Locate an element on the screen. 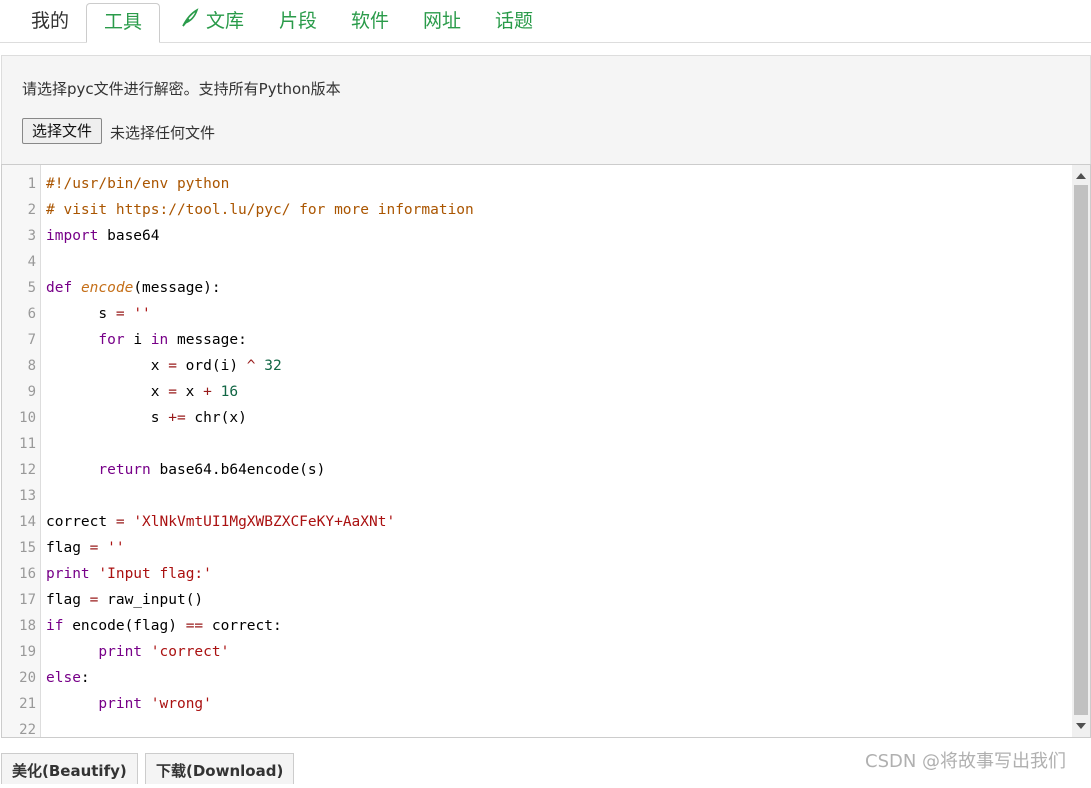 Image resolution: width=1091 pixels, height=788 pixels. code-text: correct = 'XlNkVmtUI1MgXWBZXCFeKY+AaXNt' is located at coordinates (221, 522).